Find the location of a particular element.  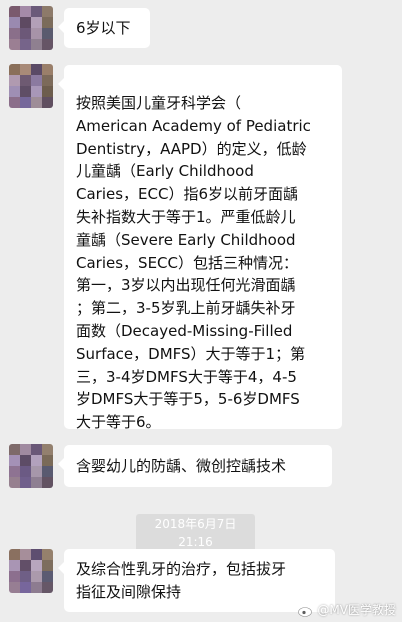

watermark: @MV医学教授 is located at coordinates (347, 610).